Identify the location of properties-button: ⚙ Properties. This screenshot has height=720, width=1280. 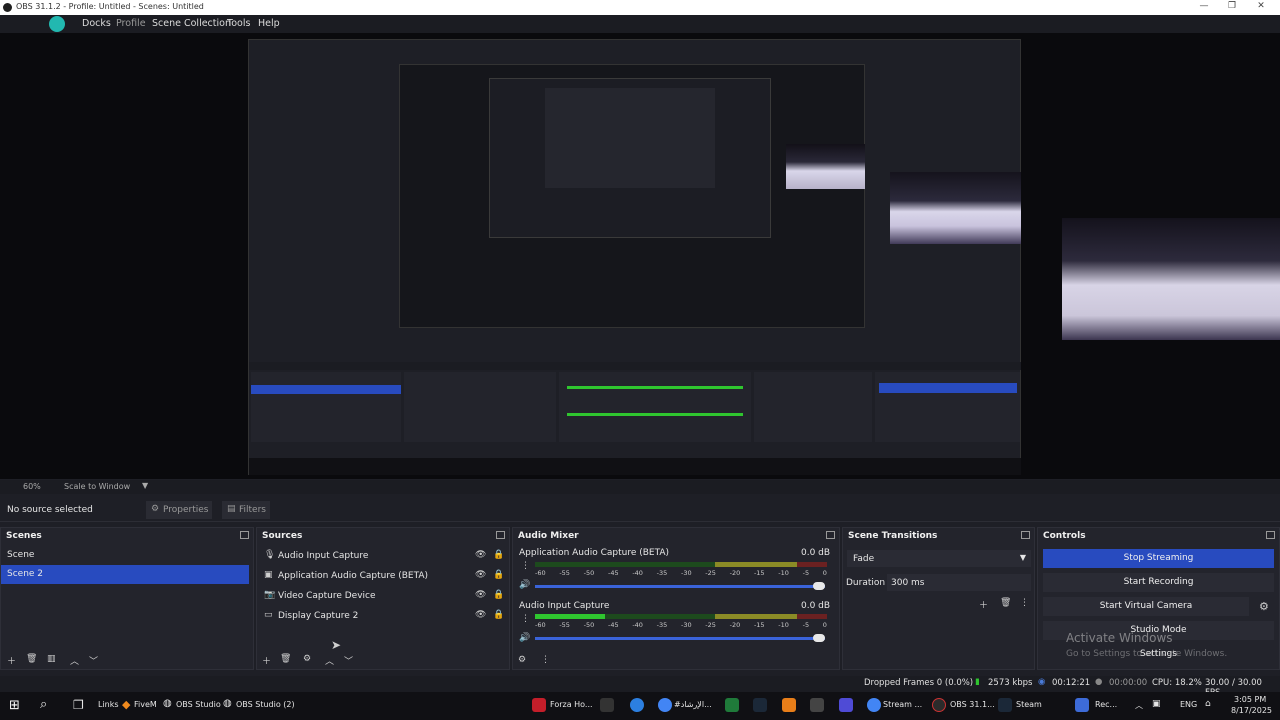
(179, 510).